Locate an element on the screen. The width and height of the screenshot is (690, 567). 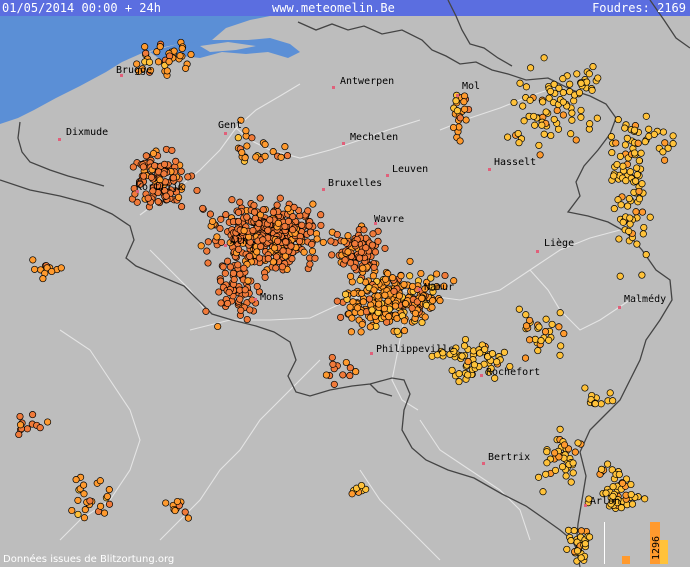
city-label: Kortrijk is located at coordinates (160, 187).